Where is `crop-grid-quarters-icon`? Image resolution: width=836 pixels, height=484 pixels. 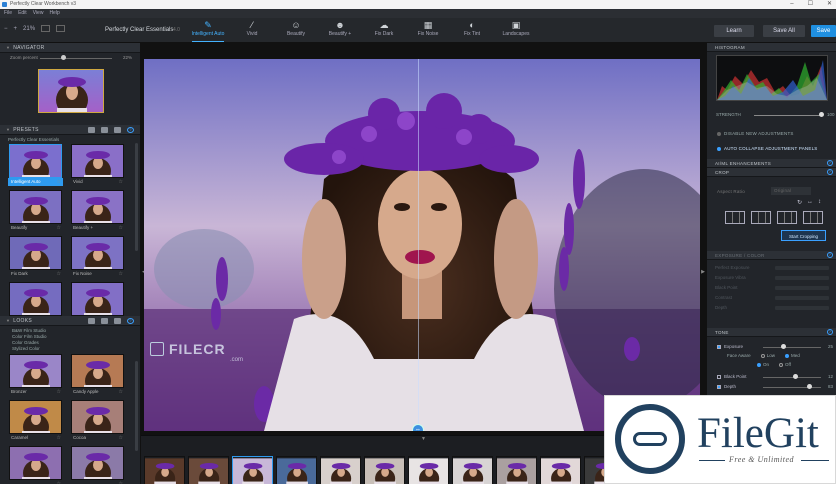 crop-grid-quarters-icon is located at coordinates (761, 217).